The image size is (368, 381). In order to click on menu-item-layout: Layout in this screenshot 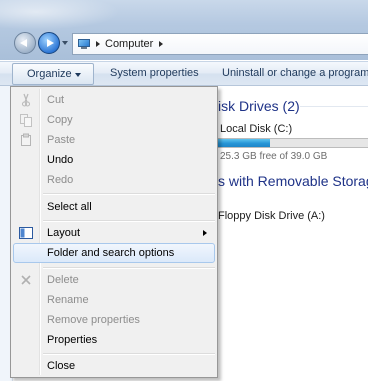, I will do `click(114, 233)`.